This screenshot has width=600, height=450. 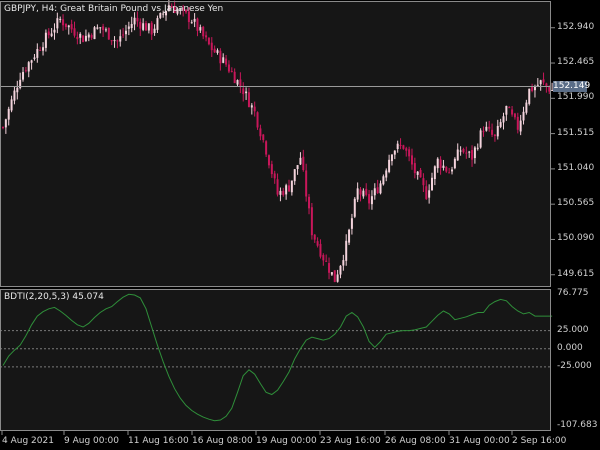 I want to click on time-axis-label: 11 Aug 16:00, so click(x=158, y=441).